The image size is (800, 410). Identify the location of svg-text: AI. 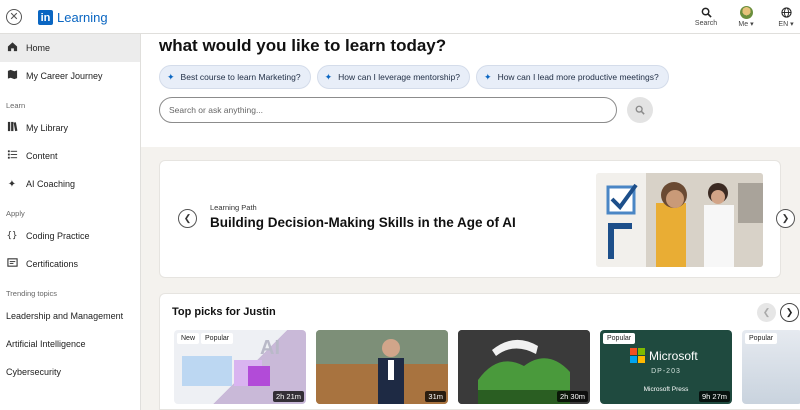
(270, 348).